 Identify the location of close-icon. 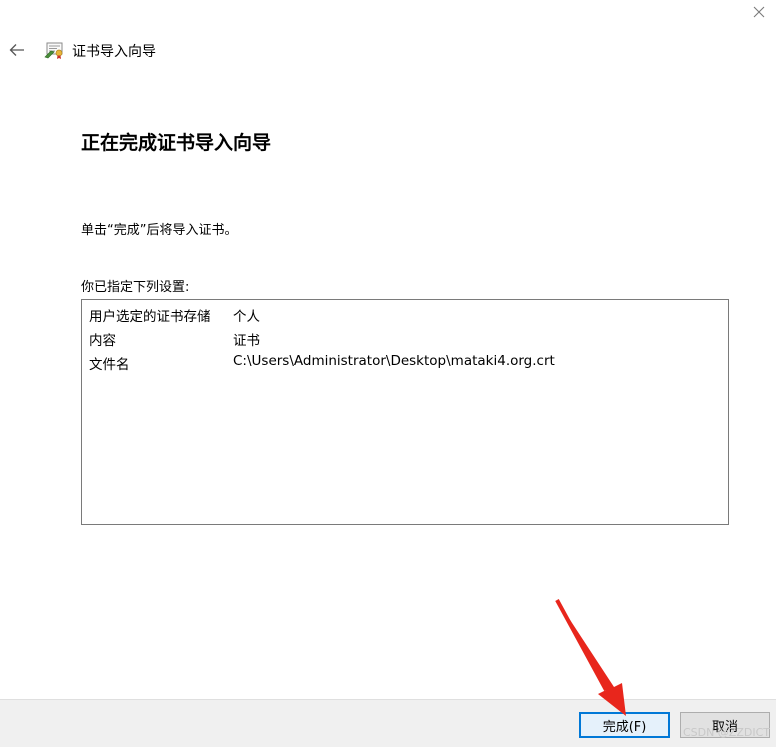
(759, 12).